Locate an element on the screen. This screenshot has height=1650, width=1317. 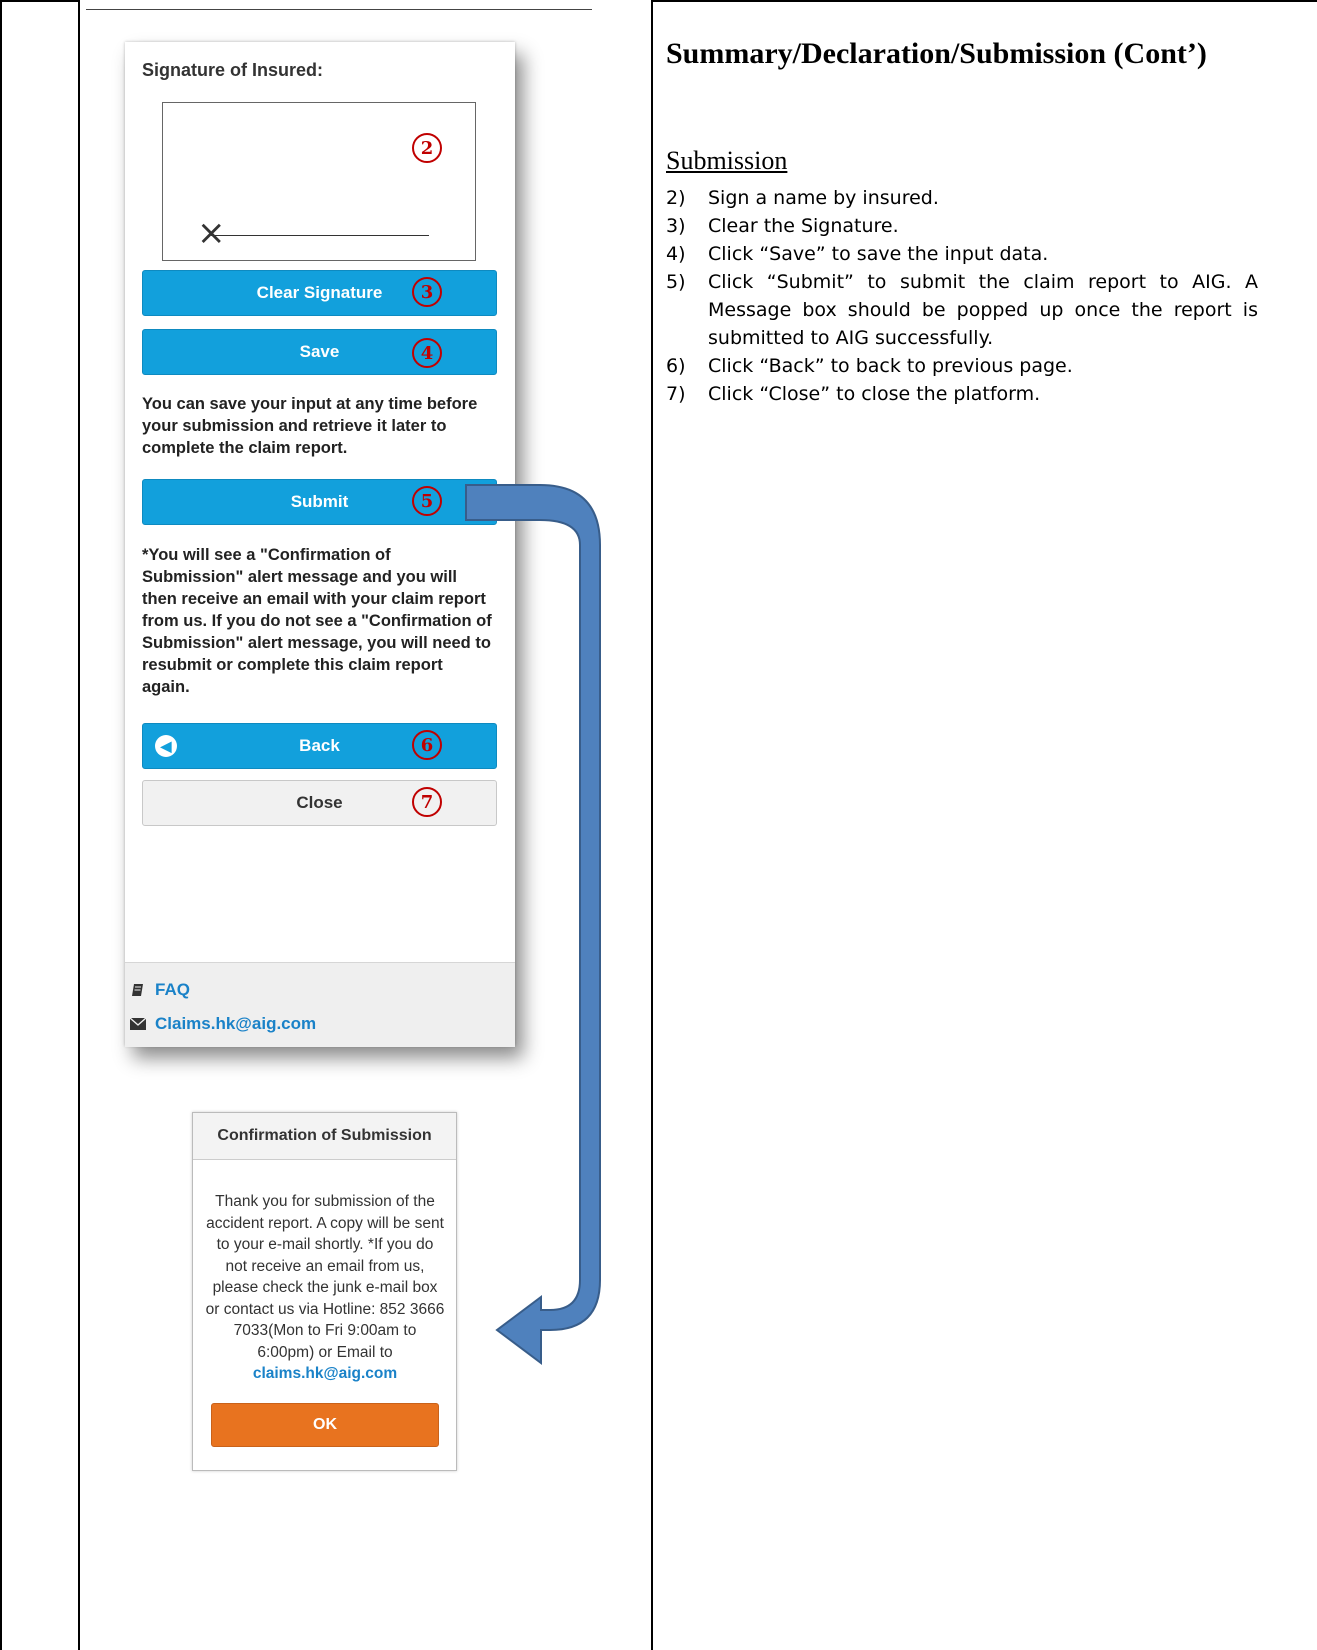
step-number: 3) is located at coordinates (676, 226).